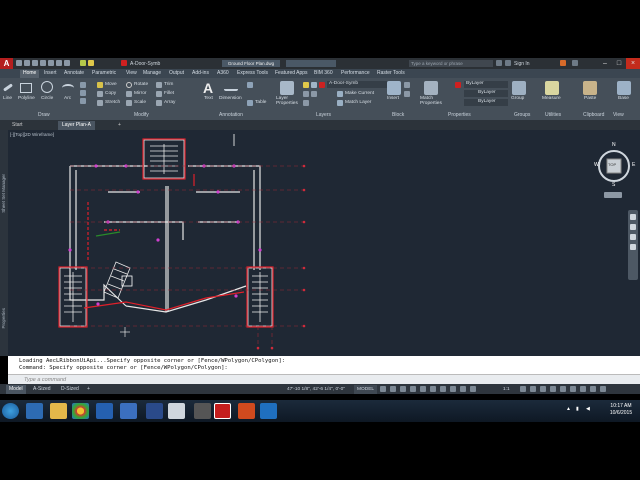 This screenshot has width=640, height=480. What do you see at coordinates (407, 85) in the screenshot?
I see `create-block-icon` at bounding box center [407, 85].